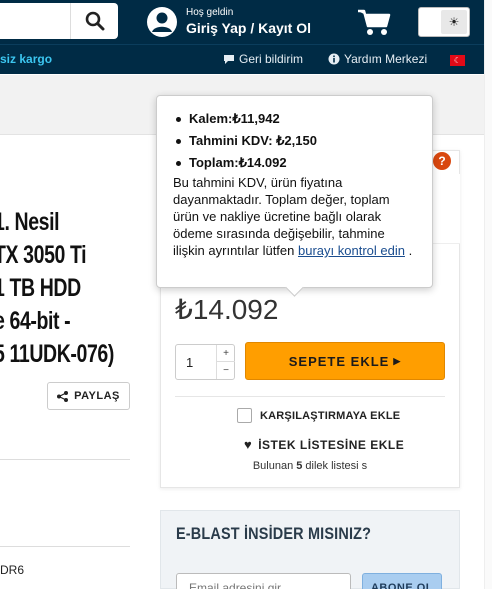 This screenshot has height=589, width=492. I want to click on cart-button, so click(374, 24).